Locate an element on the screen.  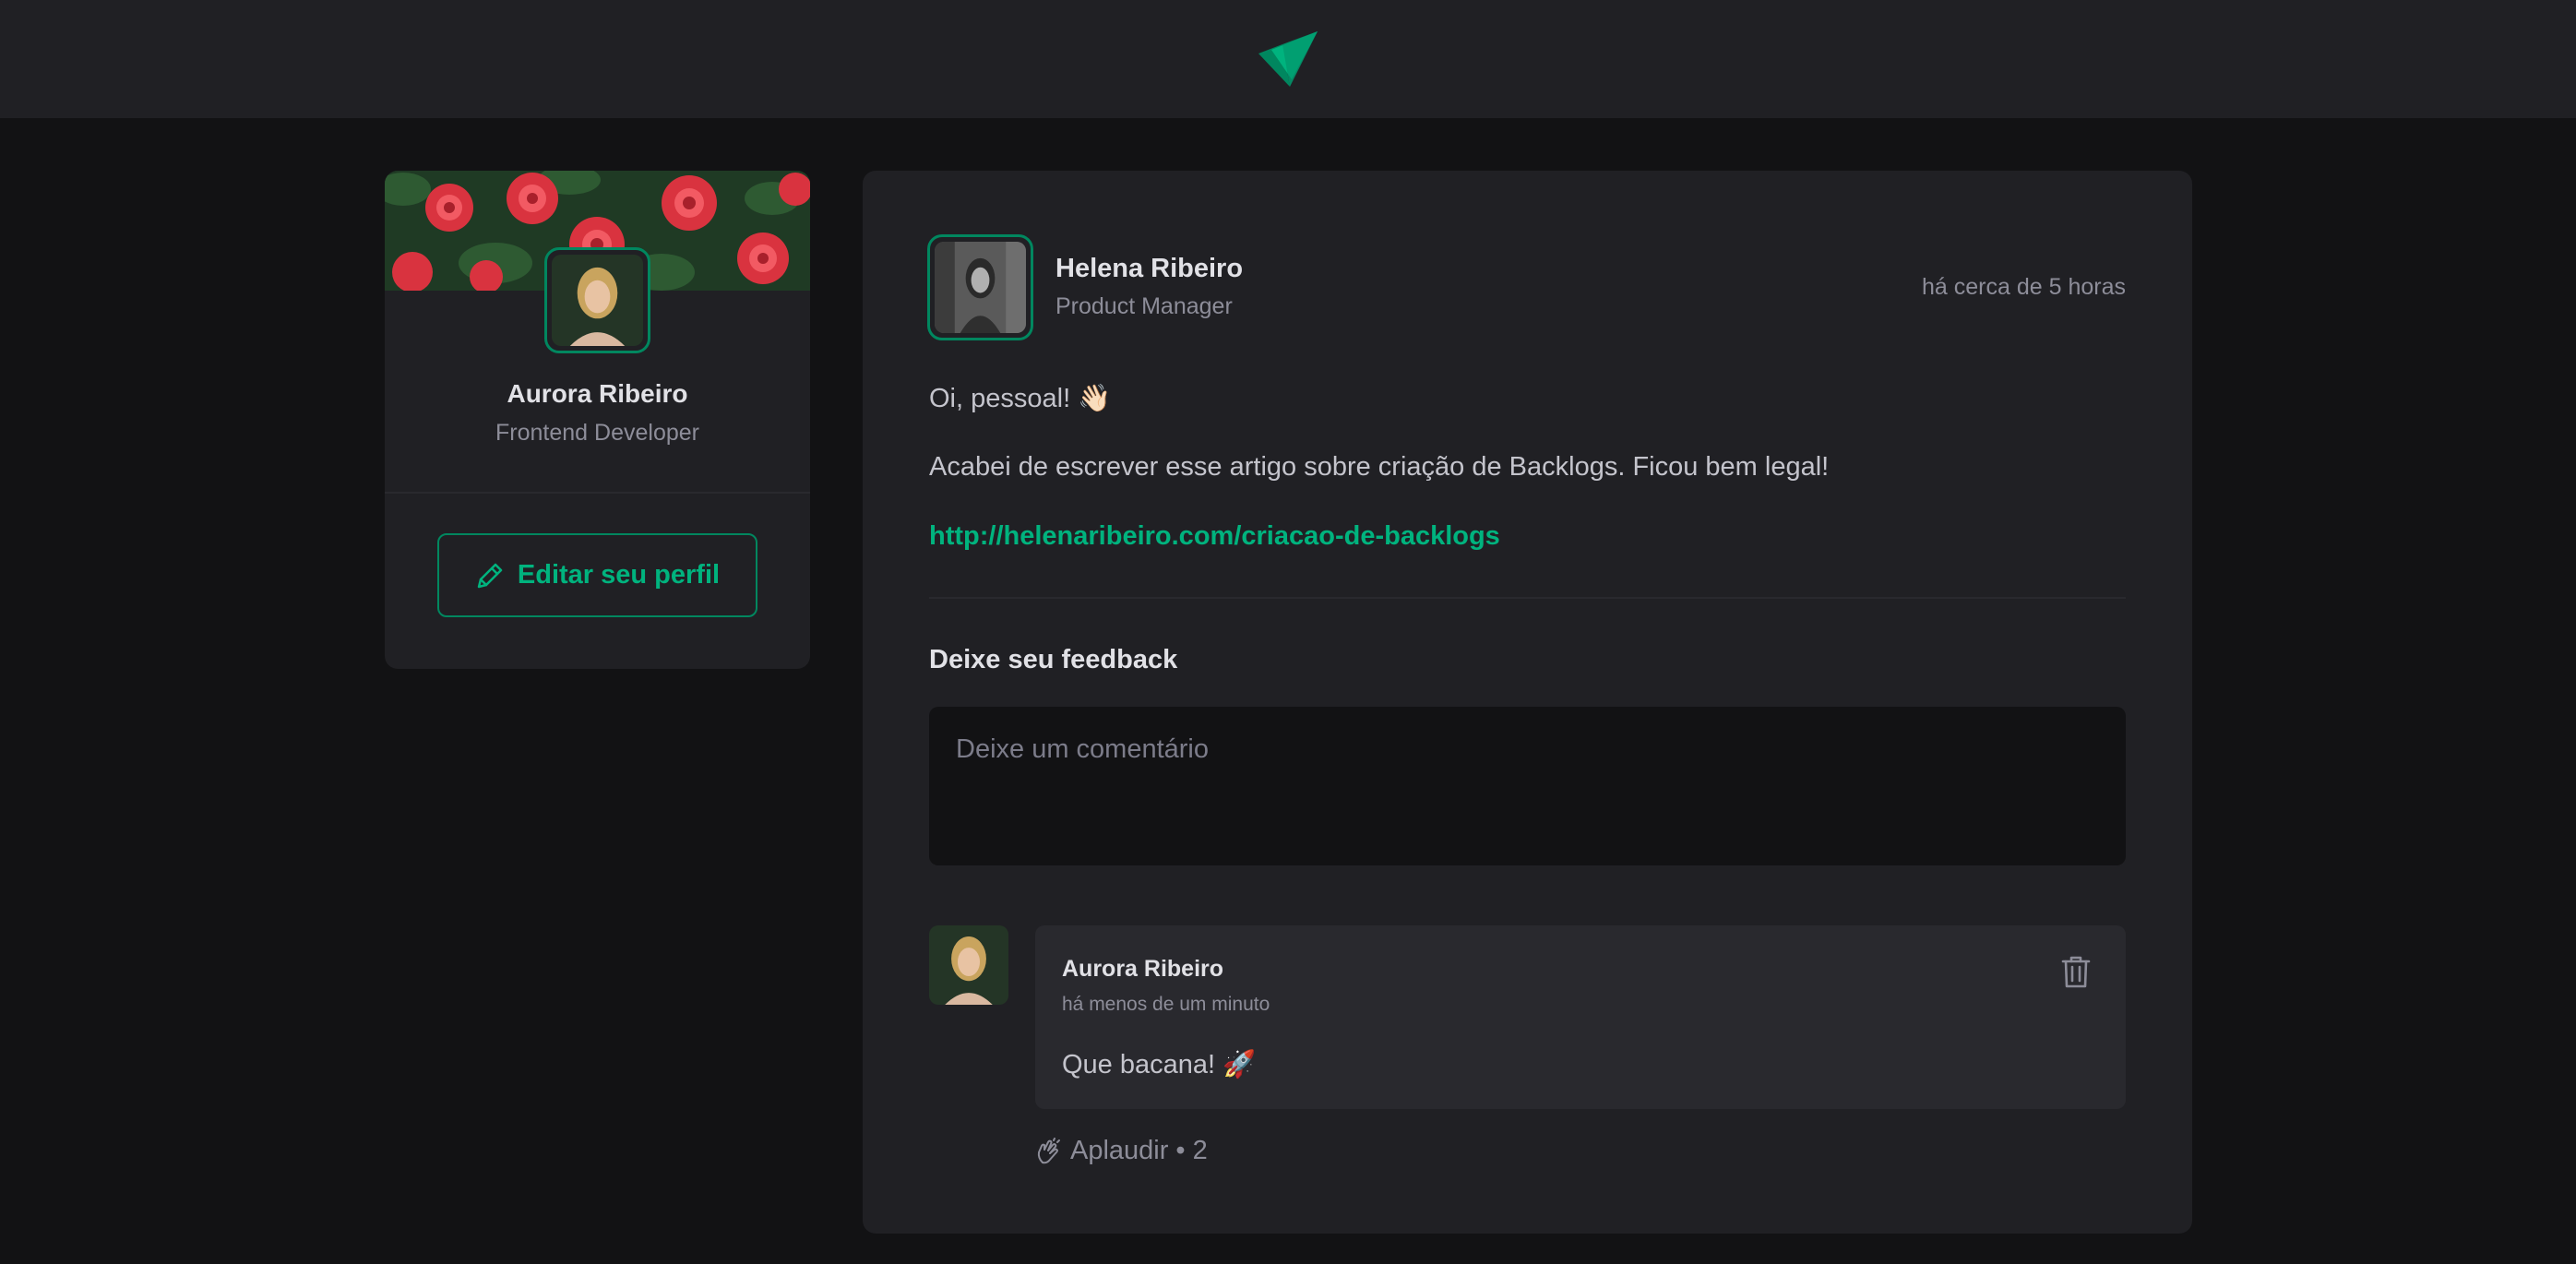
trash-icon is located at coordinates (2076, 972).